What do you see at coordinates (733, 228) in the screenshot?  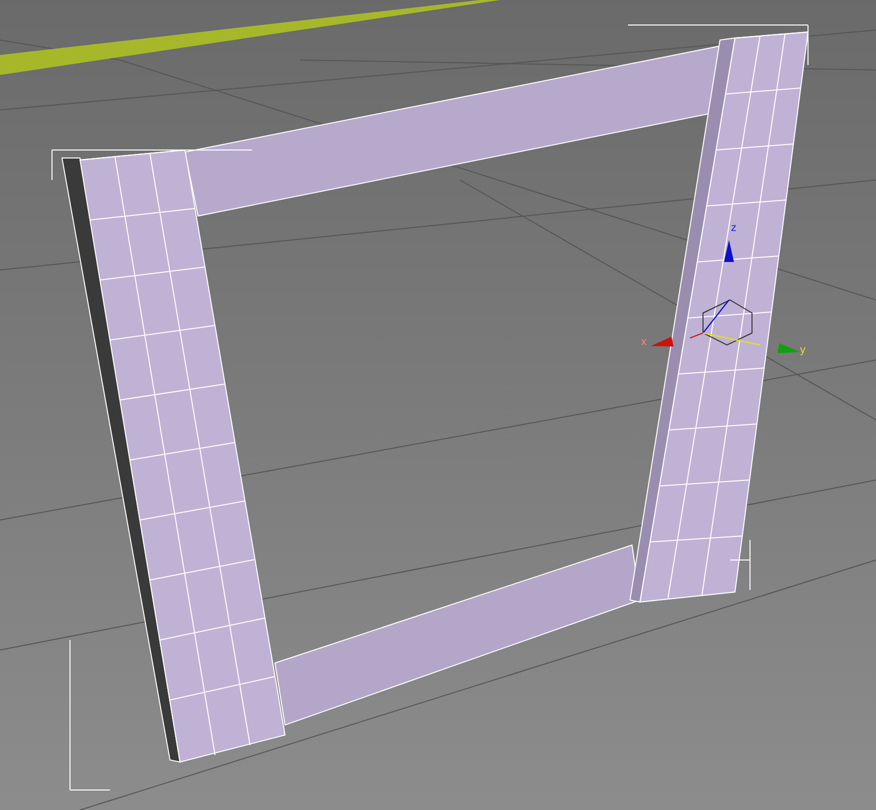 I see `axis-label: z` at bounding box center [733, 228].